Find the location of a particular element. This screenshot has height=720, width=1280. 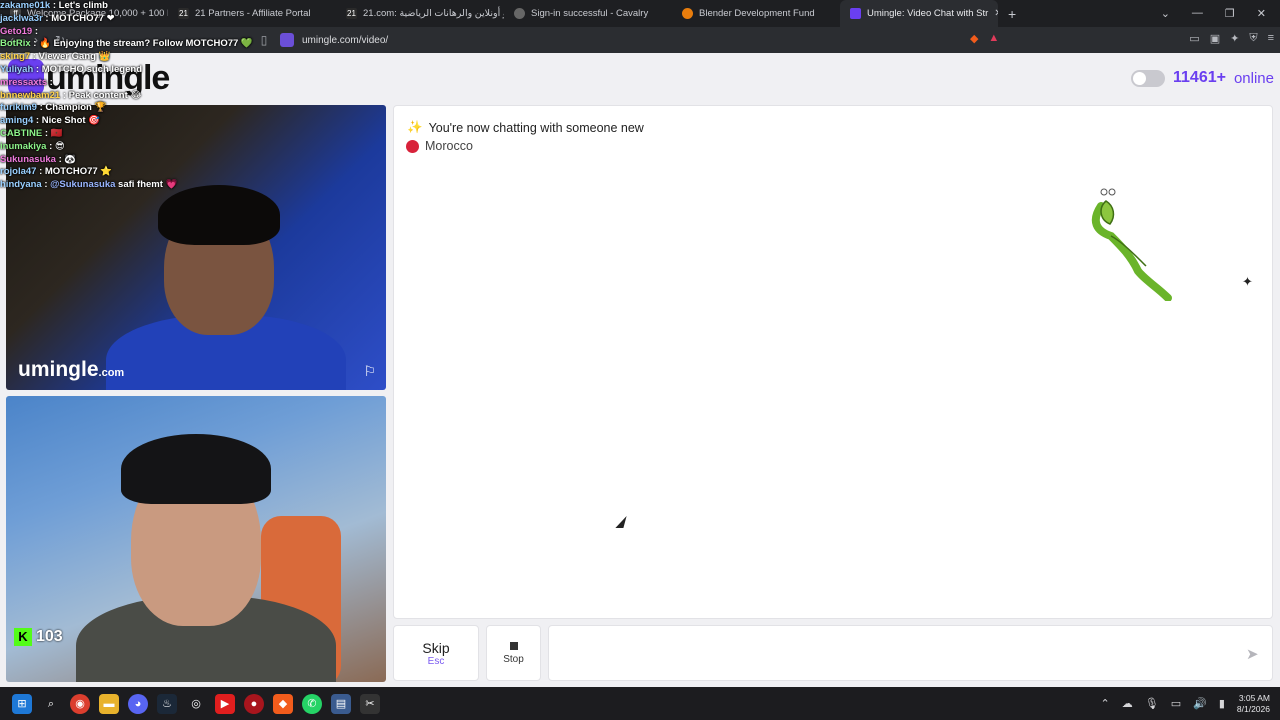

stop-button: Stop is located at coordinates (513, 653).